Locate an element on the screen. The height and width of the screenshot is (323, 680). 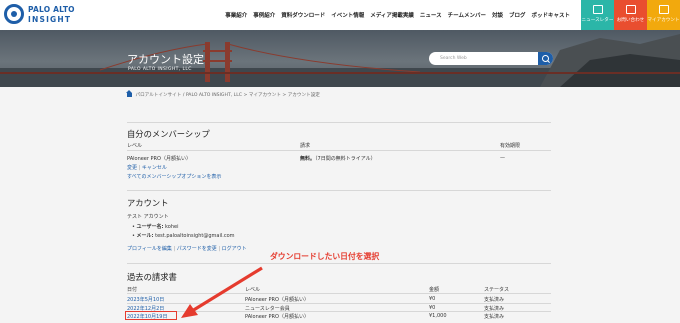
annotation-arrow-icon is located at coordinates (222, 292).